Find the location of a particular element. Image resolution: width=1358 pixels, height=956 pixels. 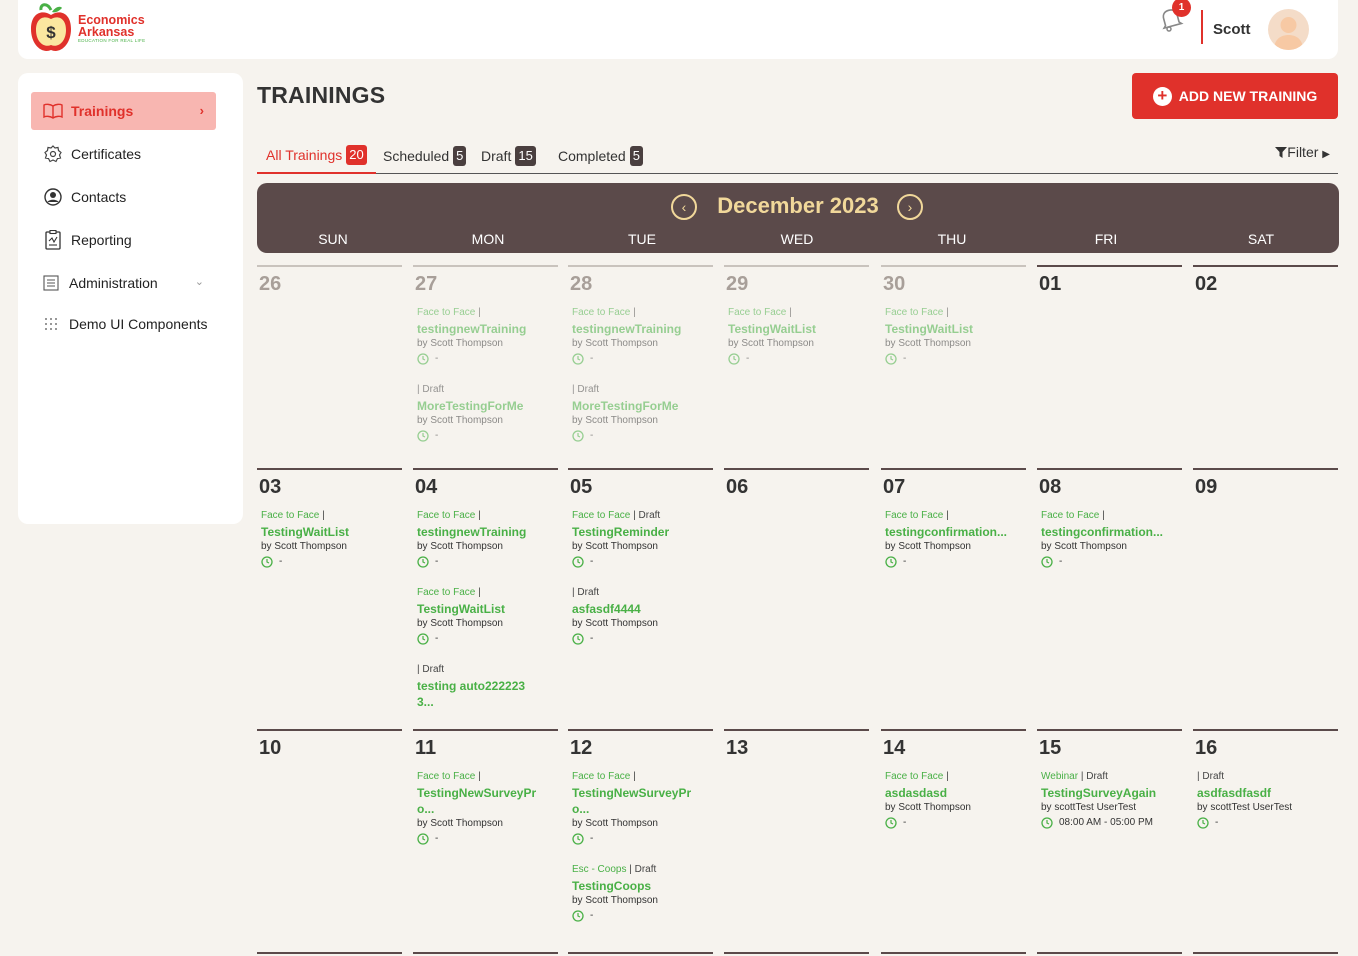

event-title: TestingCoops is located at coordinates (642, 886).